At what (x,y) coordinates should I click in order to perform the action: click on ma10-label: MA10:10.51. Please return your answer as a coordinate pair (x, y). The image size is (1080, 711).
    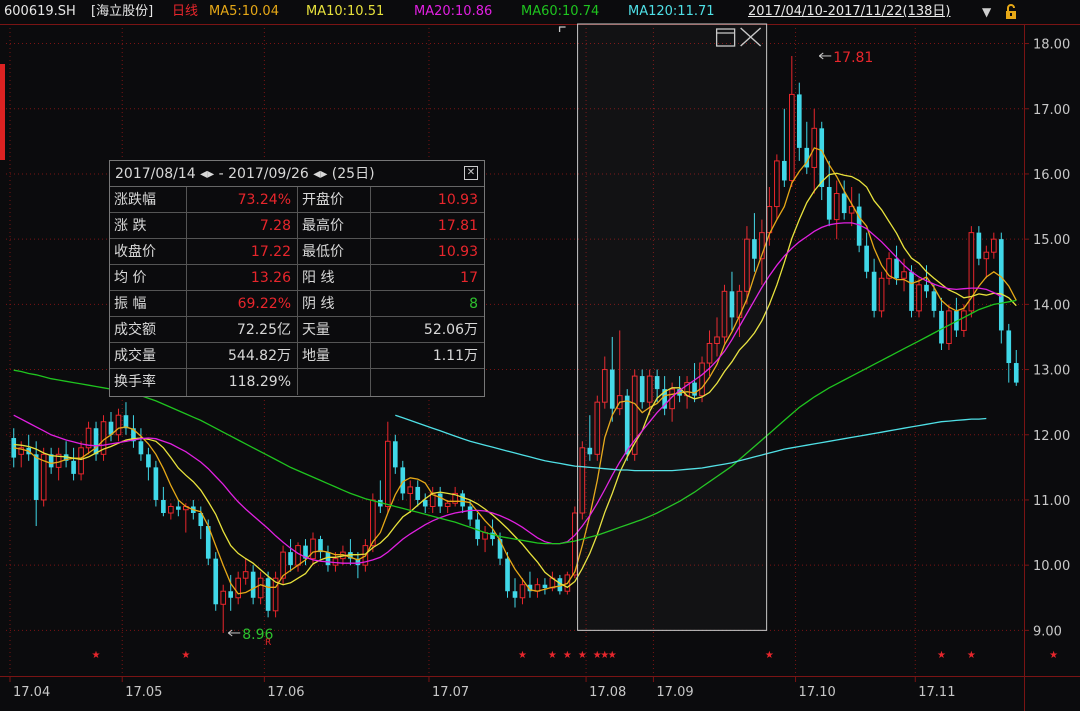
    Looking at the image, I should click on (345, 11).